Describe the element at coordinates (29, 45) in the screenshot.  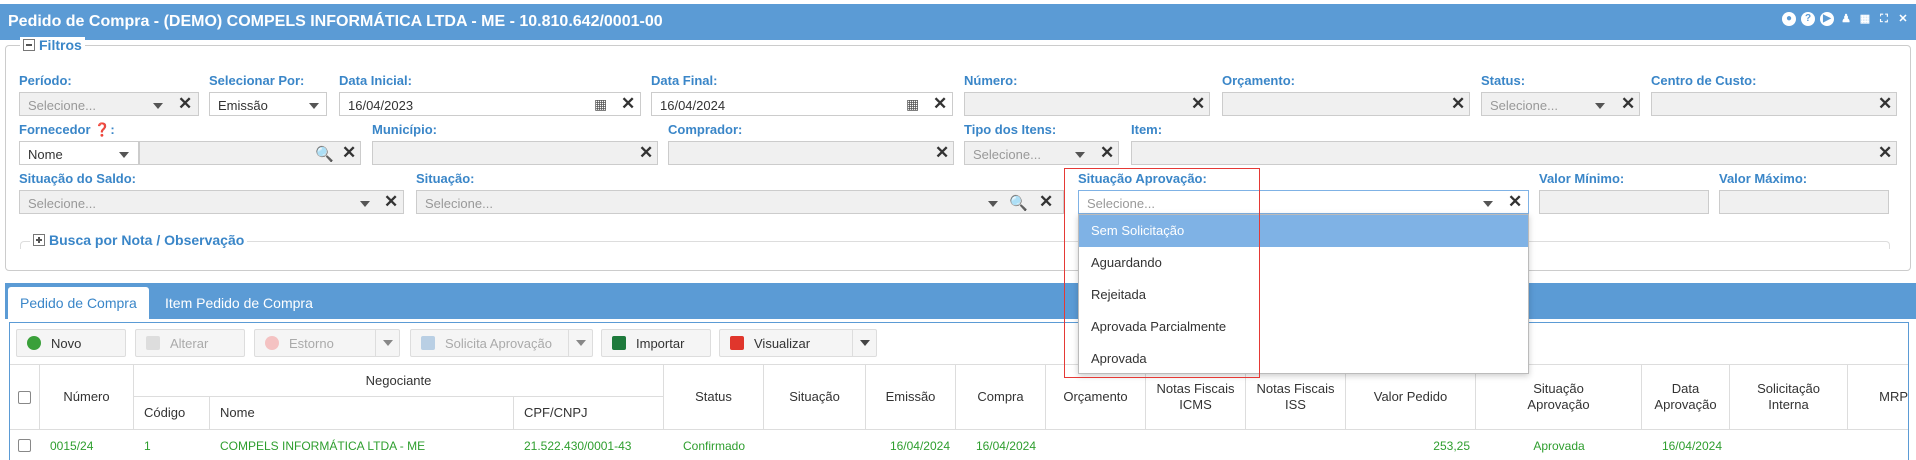
I see `collapse-icon` at that location.